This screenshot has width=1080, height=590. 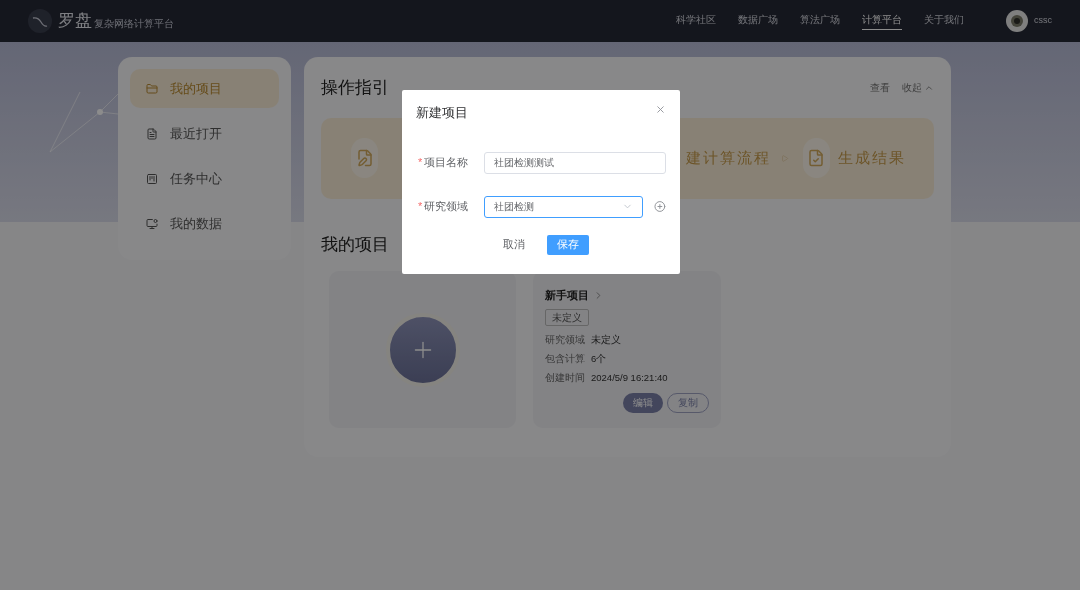 I want to click on sidebar-item: 最近打开, so click(x=204, y=133).